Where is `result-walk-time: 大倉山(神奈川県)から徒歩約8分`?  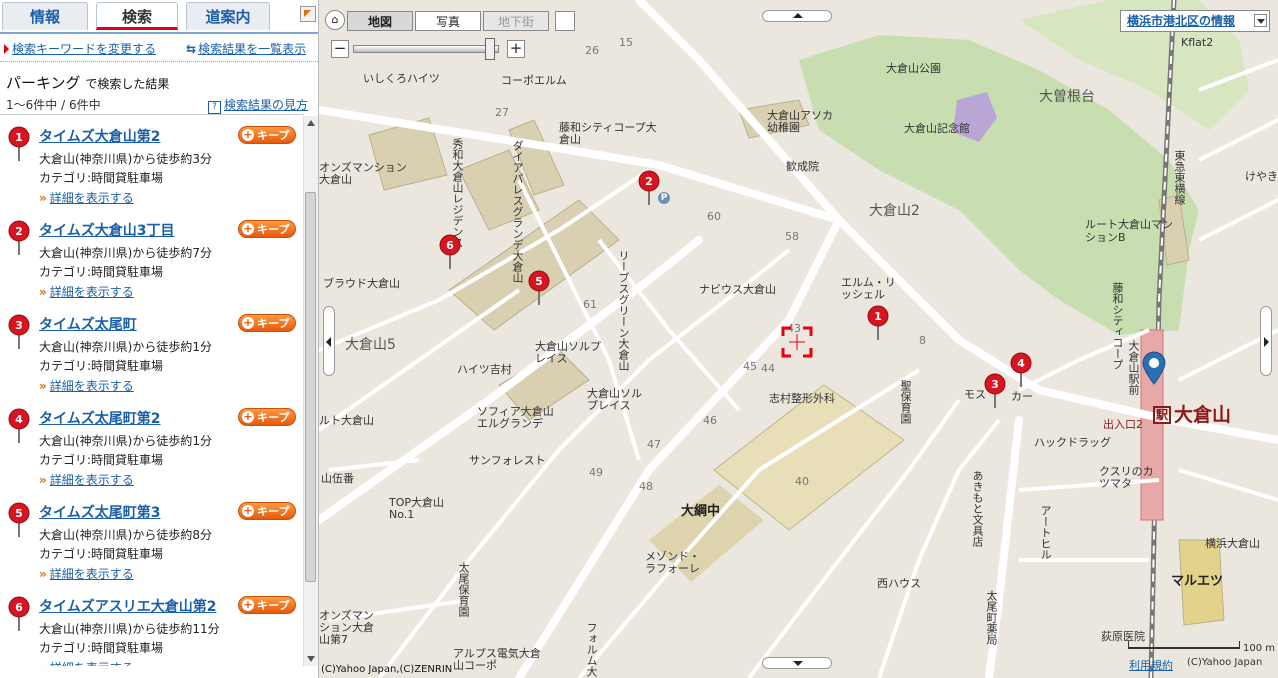
result-walk-time: 大倉山(神奈川県)から徒歩約8分 is located at coordinates (125, 535).